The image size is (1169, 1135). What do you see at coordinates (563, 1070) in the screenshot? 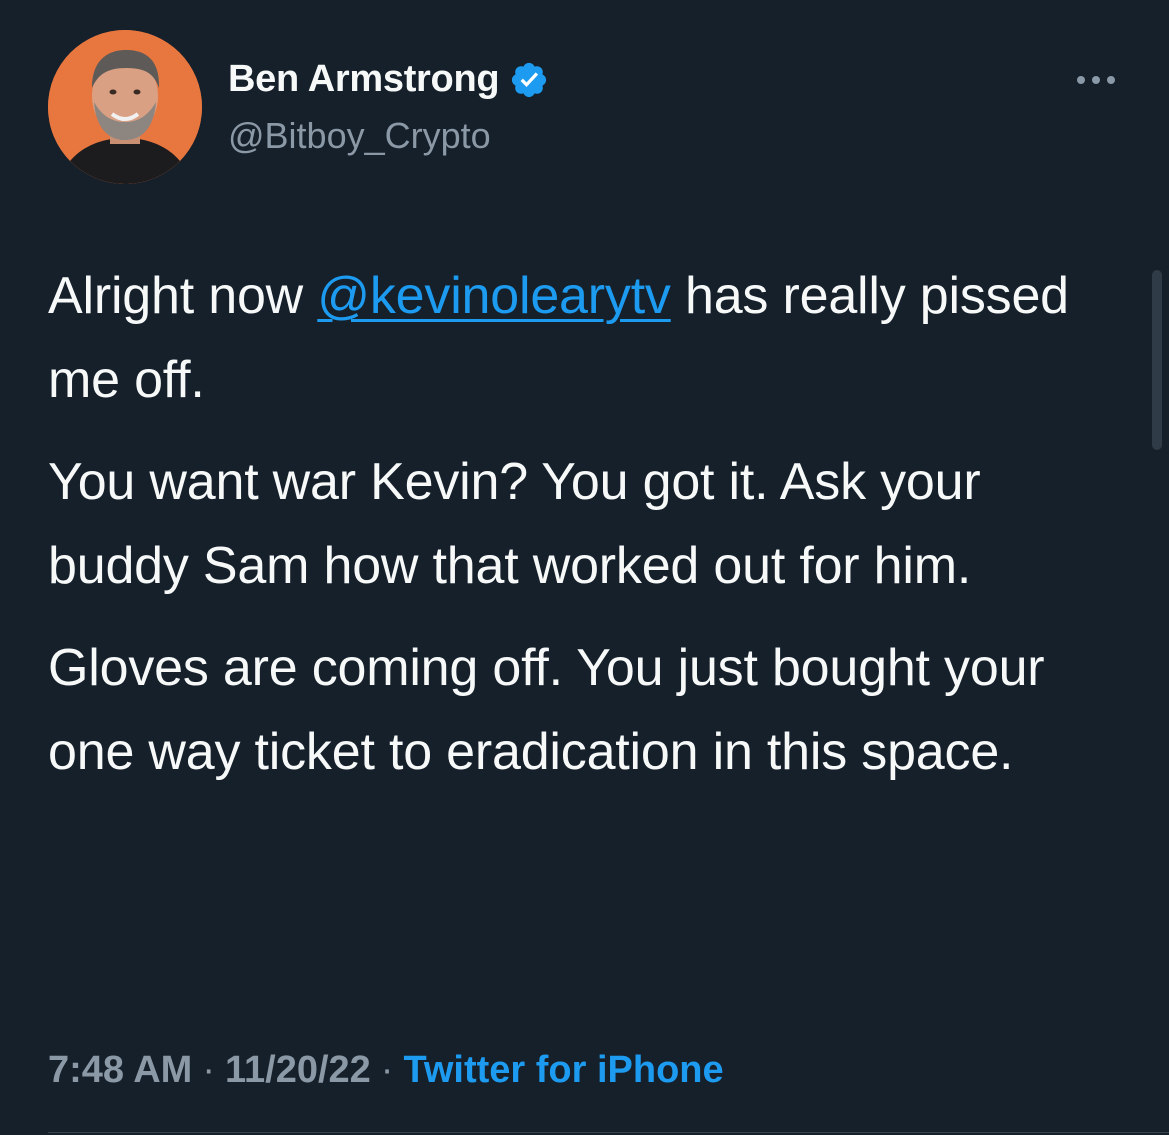
I see `tweet-source-link: Twitter for iPhone` at bounding box center [563, 1070].